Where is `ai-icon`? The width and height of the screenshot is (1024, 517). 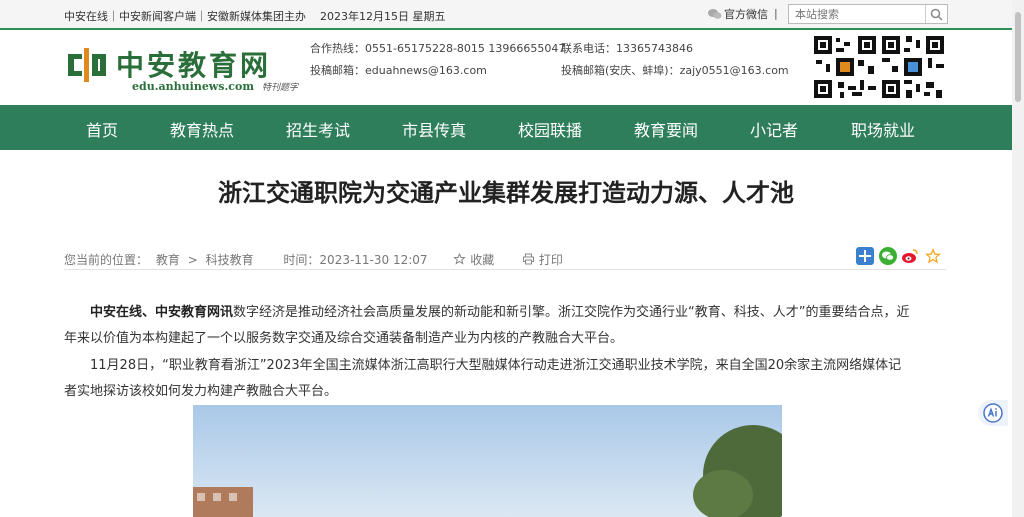 ai-icon is located at coordinates (993, 413).